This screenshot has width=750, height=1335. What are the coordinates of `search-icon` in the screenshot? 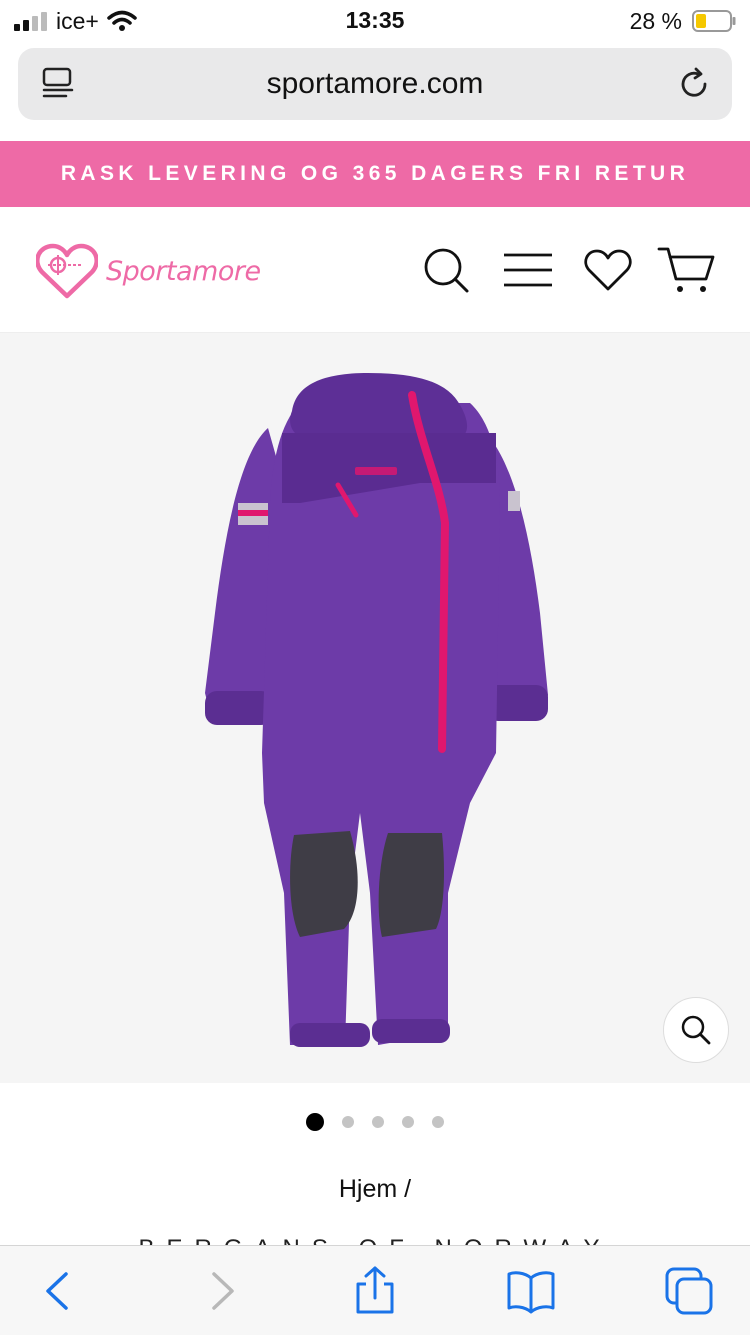 It's located at (446, 270).